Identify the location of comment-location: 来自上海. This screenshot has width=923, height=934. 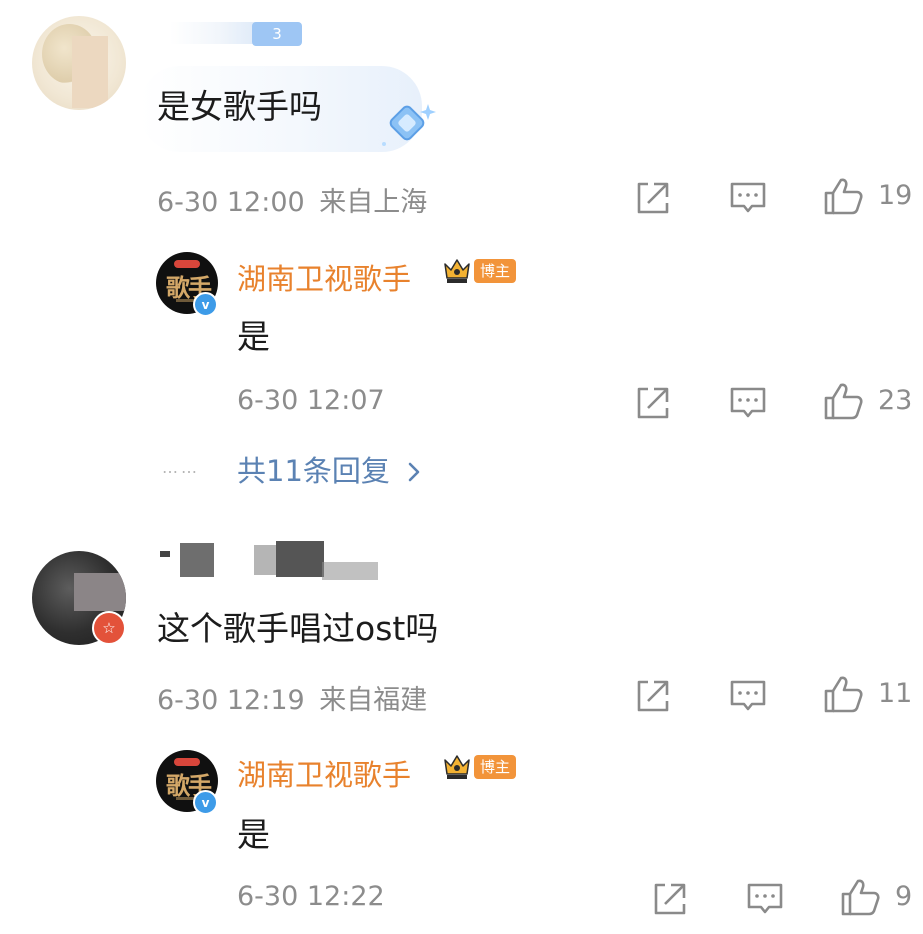
(373, 202).